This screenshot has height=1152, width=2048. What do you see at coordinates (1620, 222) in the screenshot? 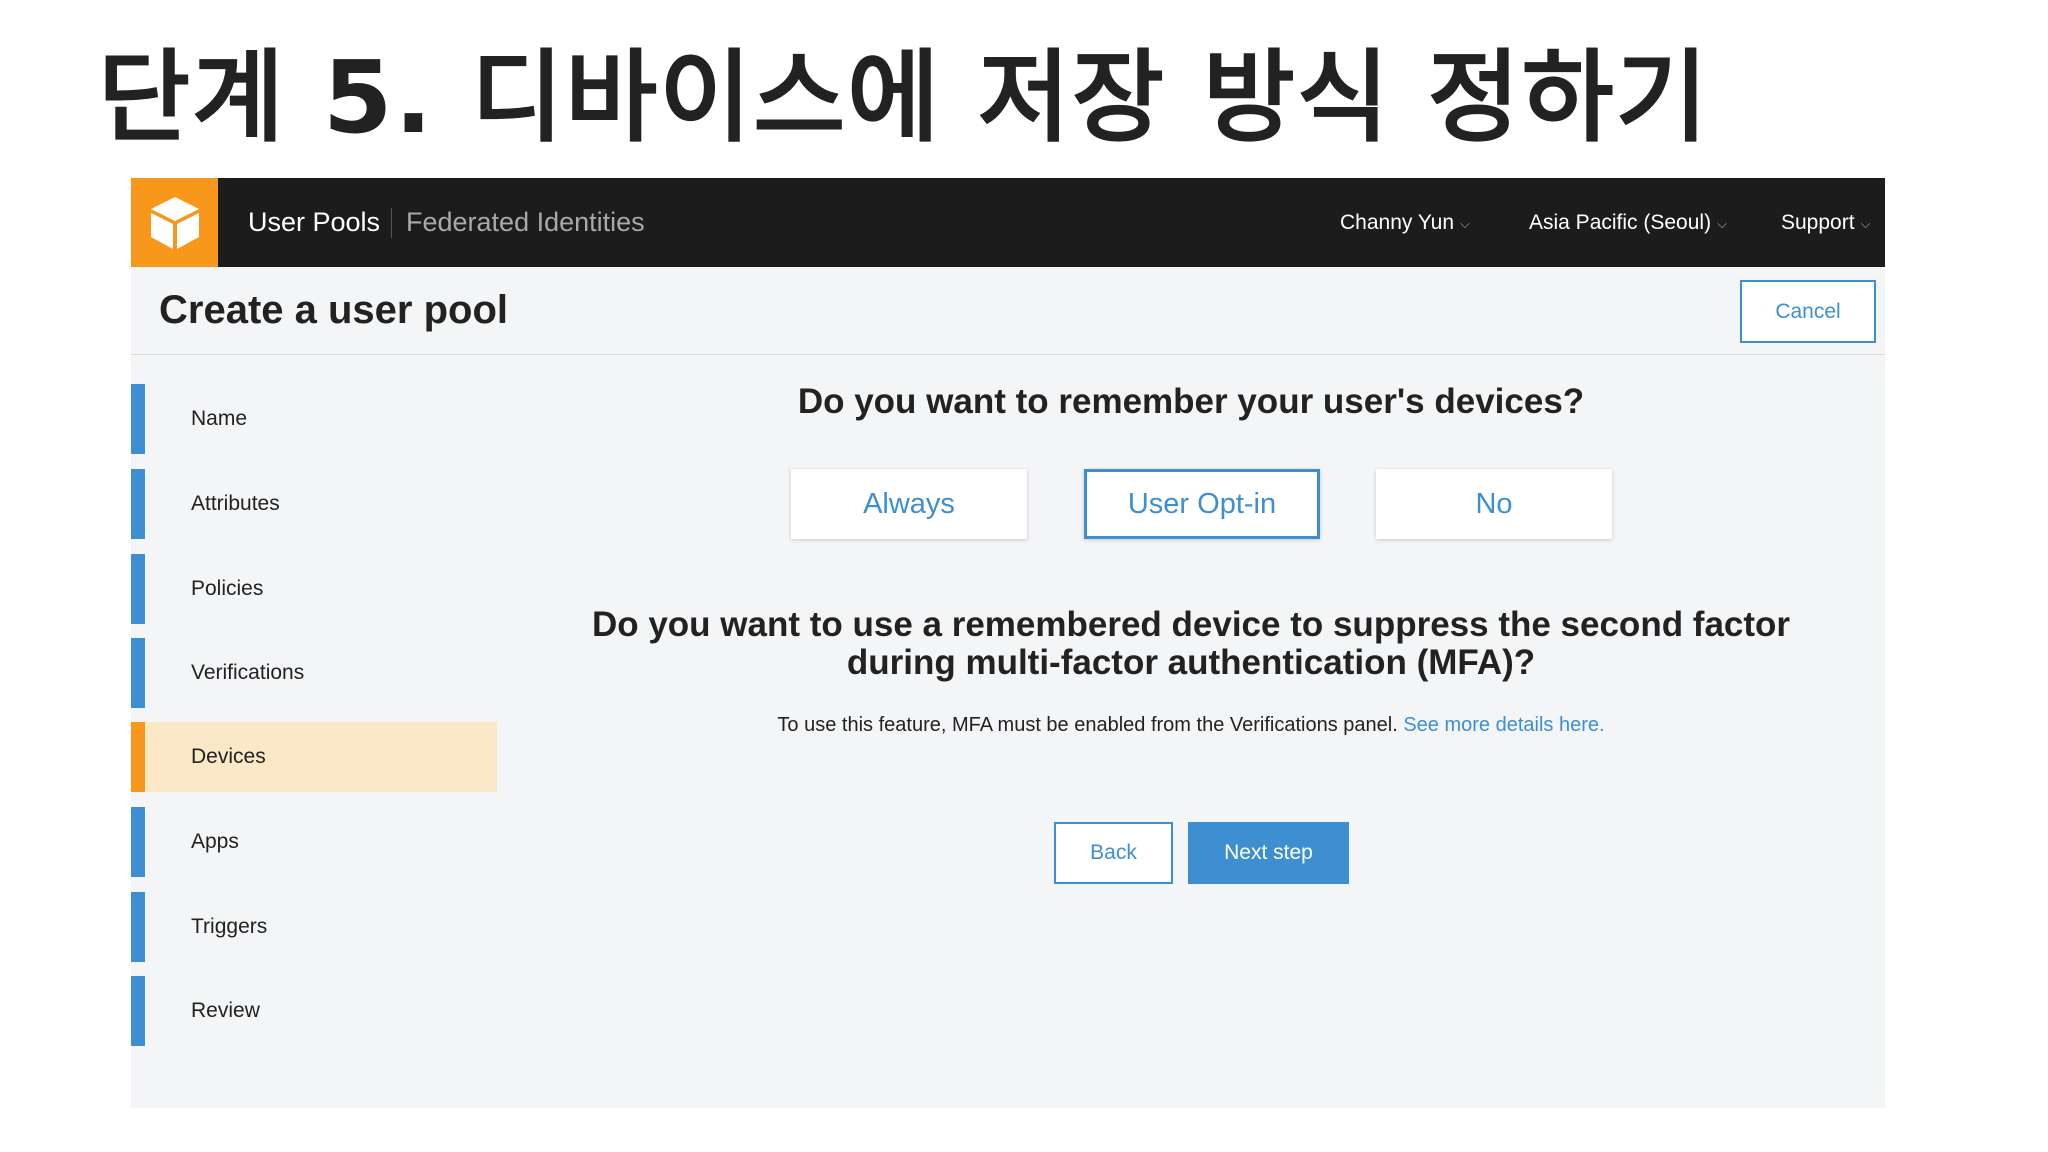
I see `region-name: Asia Pacific (Seoul)` at bounding box center [1620, 222].